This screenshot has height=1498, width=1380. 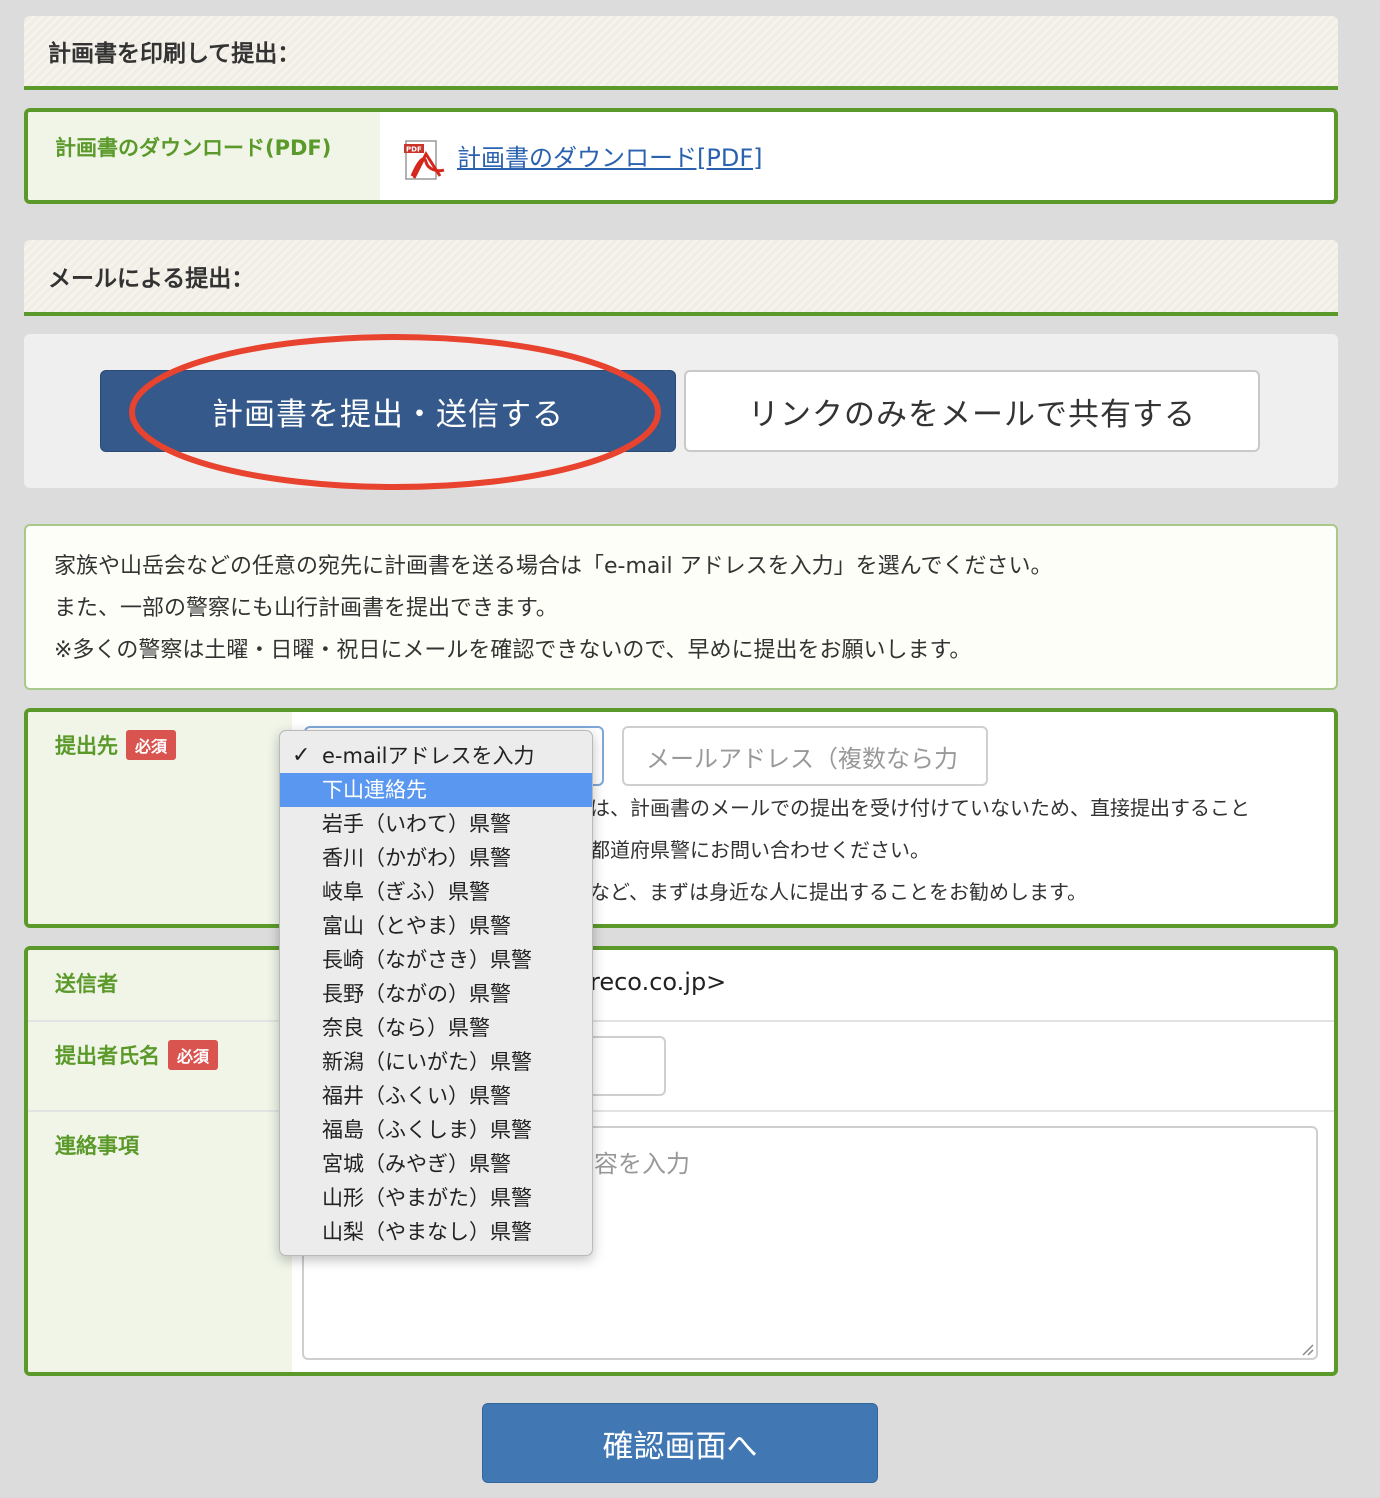 What do you see at coordinates (160, 1161) in the screenshot?
I see `sender-label-column` at bounding box center [160, 1161].